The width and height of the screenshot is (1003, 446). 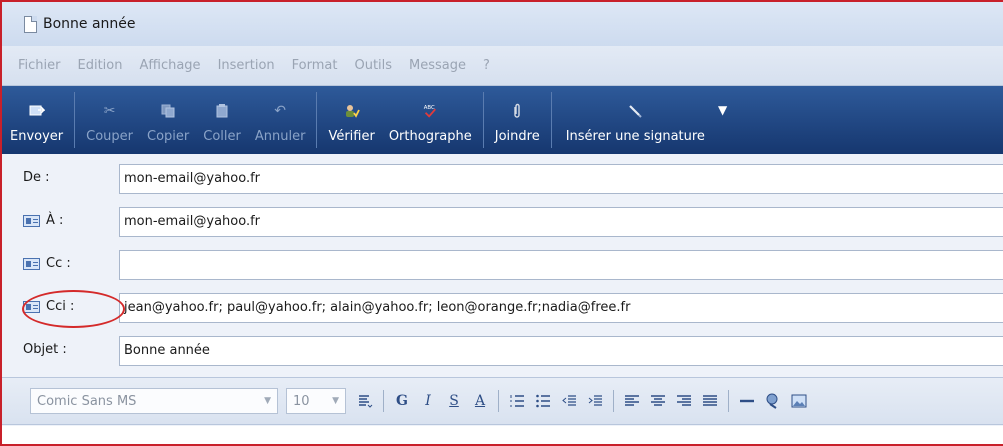 What do you see at coordinates (351, 120) in the screenshot?
I see `check-names-button: Vérifier` at bounding box center [351, 120].